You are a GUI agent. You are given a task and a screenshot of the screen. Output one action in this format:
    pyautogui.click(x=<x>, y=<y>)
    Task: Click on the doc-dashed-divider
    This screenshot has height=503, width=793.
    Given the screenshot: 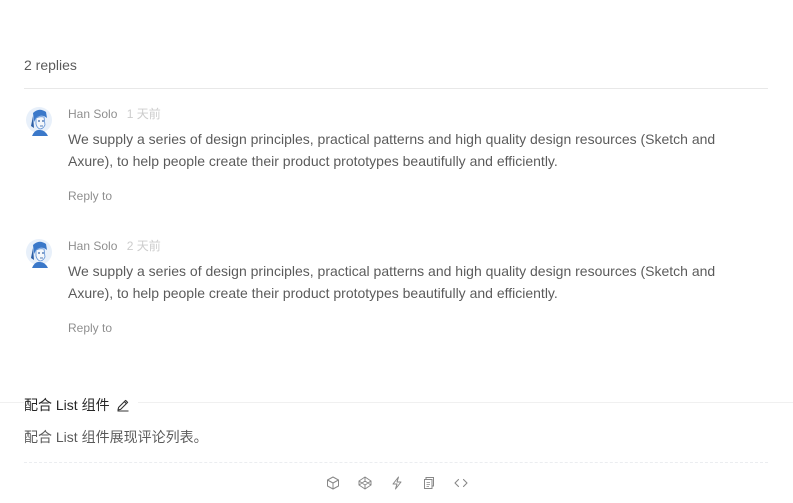 What is the action you would take?
    pyautogui.click(x=396, y=462)
    